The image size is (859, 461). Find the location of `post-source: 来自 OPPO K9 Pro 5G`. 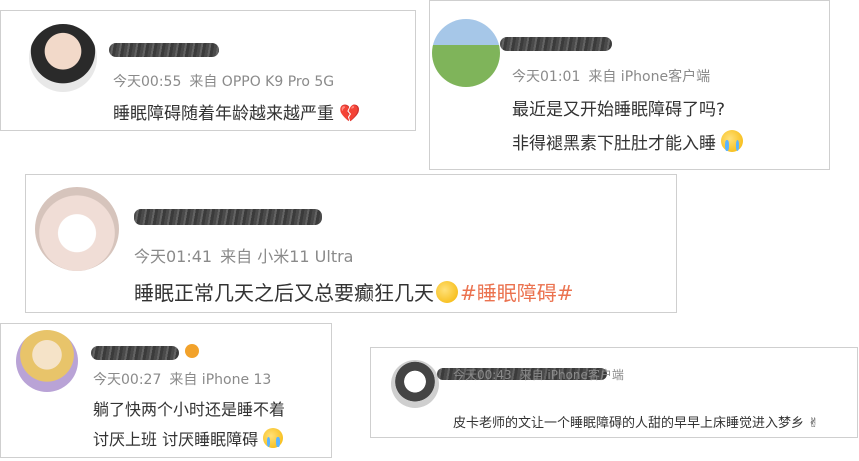

post-source: 来自 OPPO K9 Pro 5G is located at coordinates (262, 82).